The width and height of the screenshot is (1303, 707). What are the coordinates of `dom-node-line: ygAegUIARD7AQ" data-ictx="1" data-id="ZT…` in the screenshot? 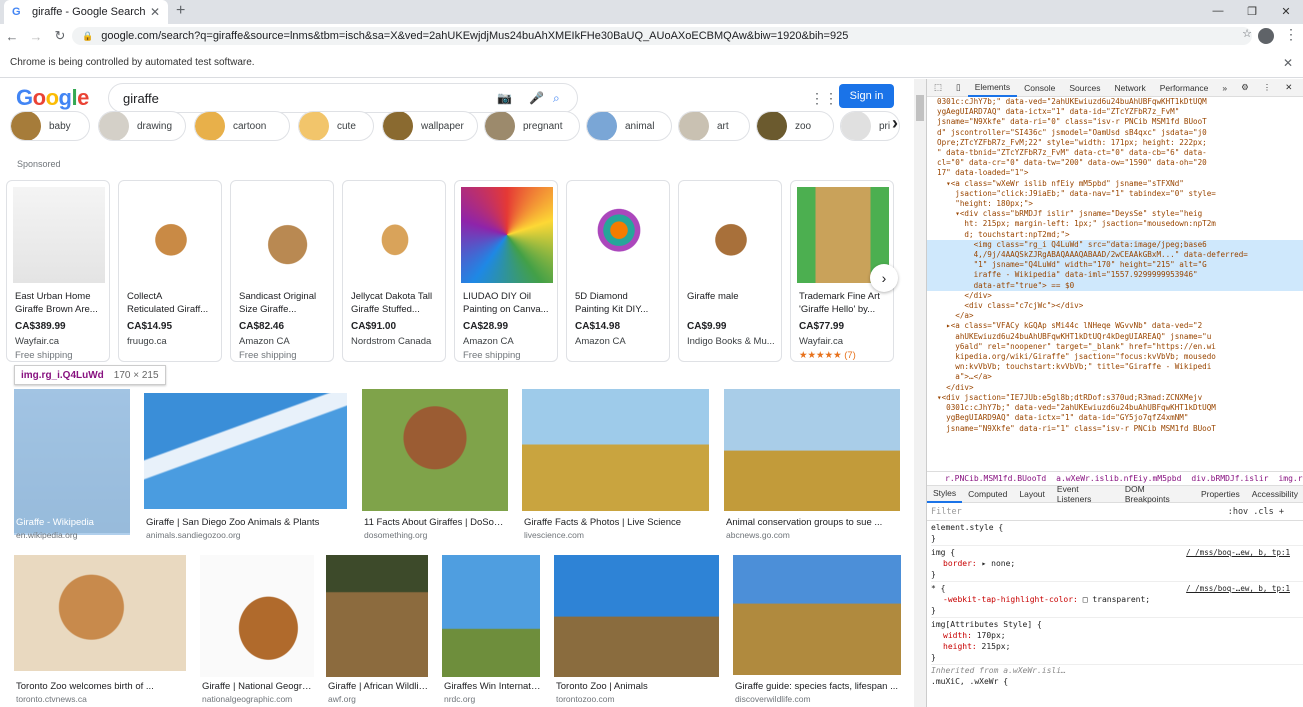 It's located at (1115, 112).